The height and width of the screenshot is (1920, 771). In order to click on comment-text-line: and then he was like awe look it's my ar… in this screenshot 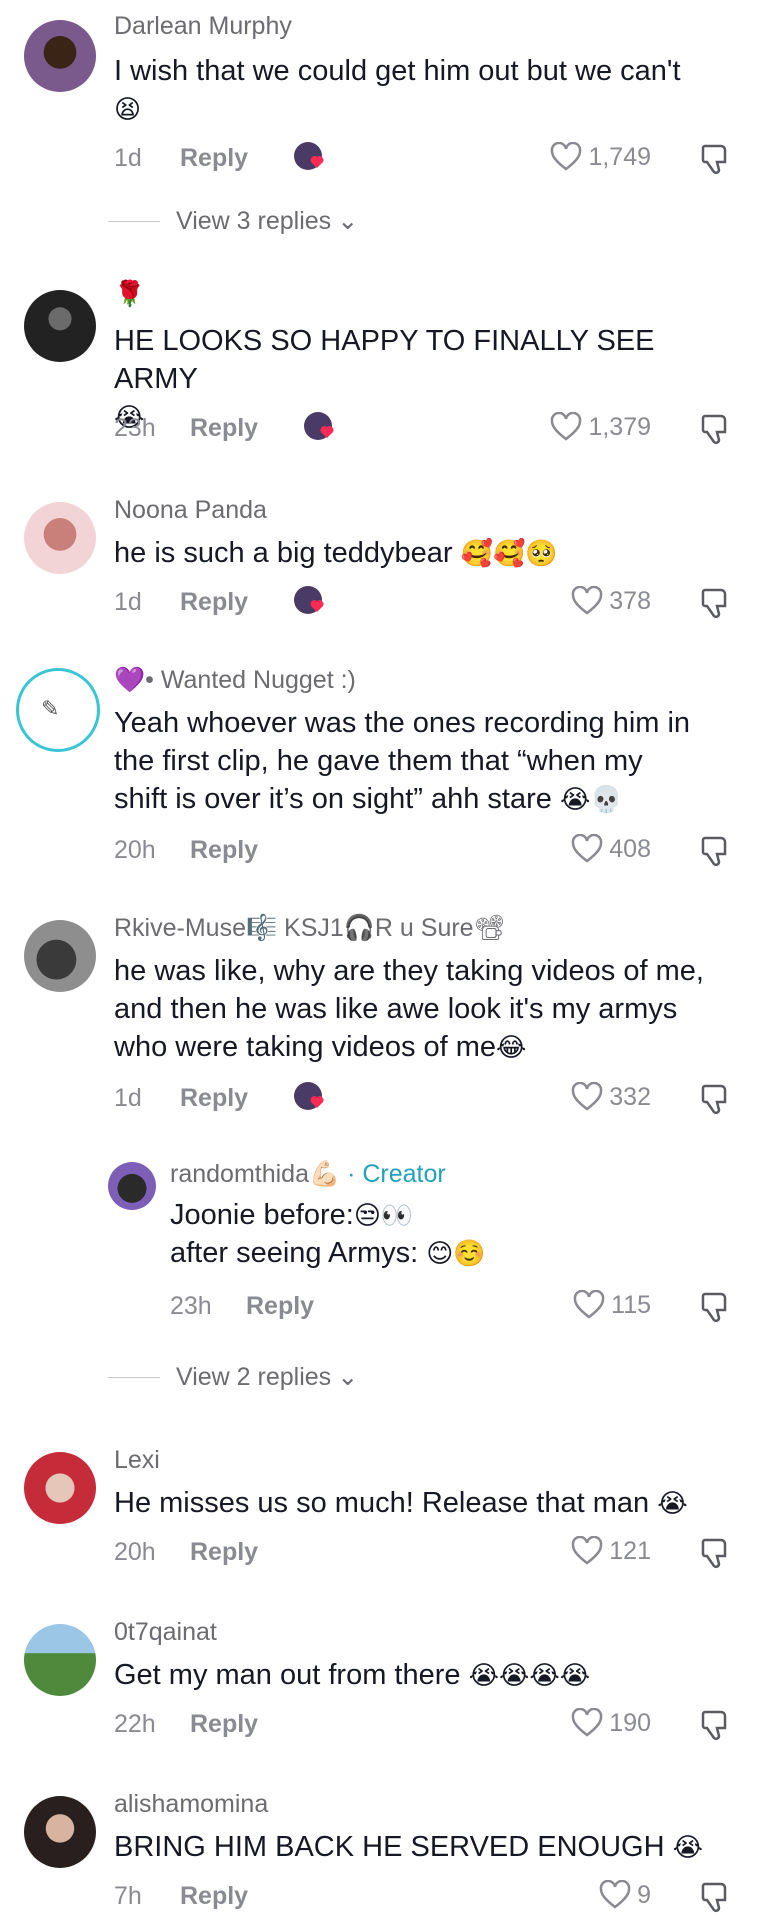, I will do `click(396, 1009)`.